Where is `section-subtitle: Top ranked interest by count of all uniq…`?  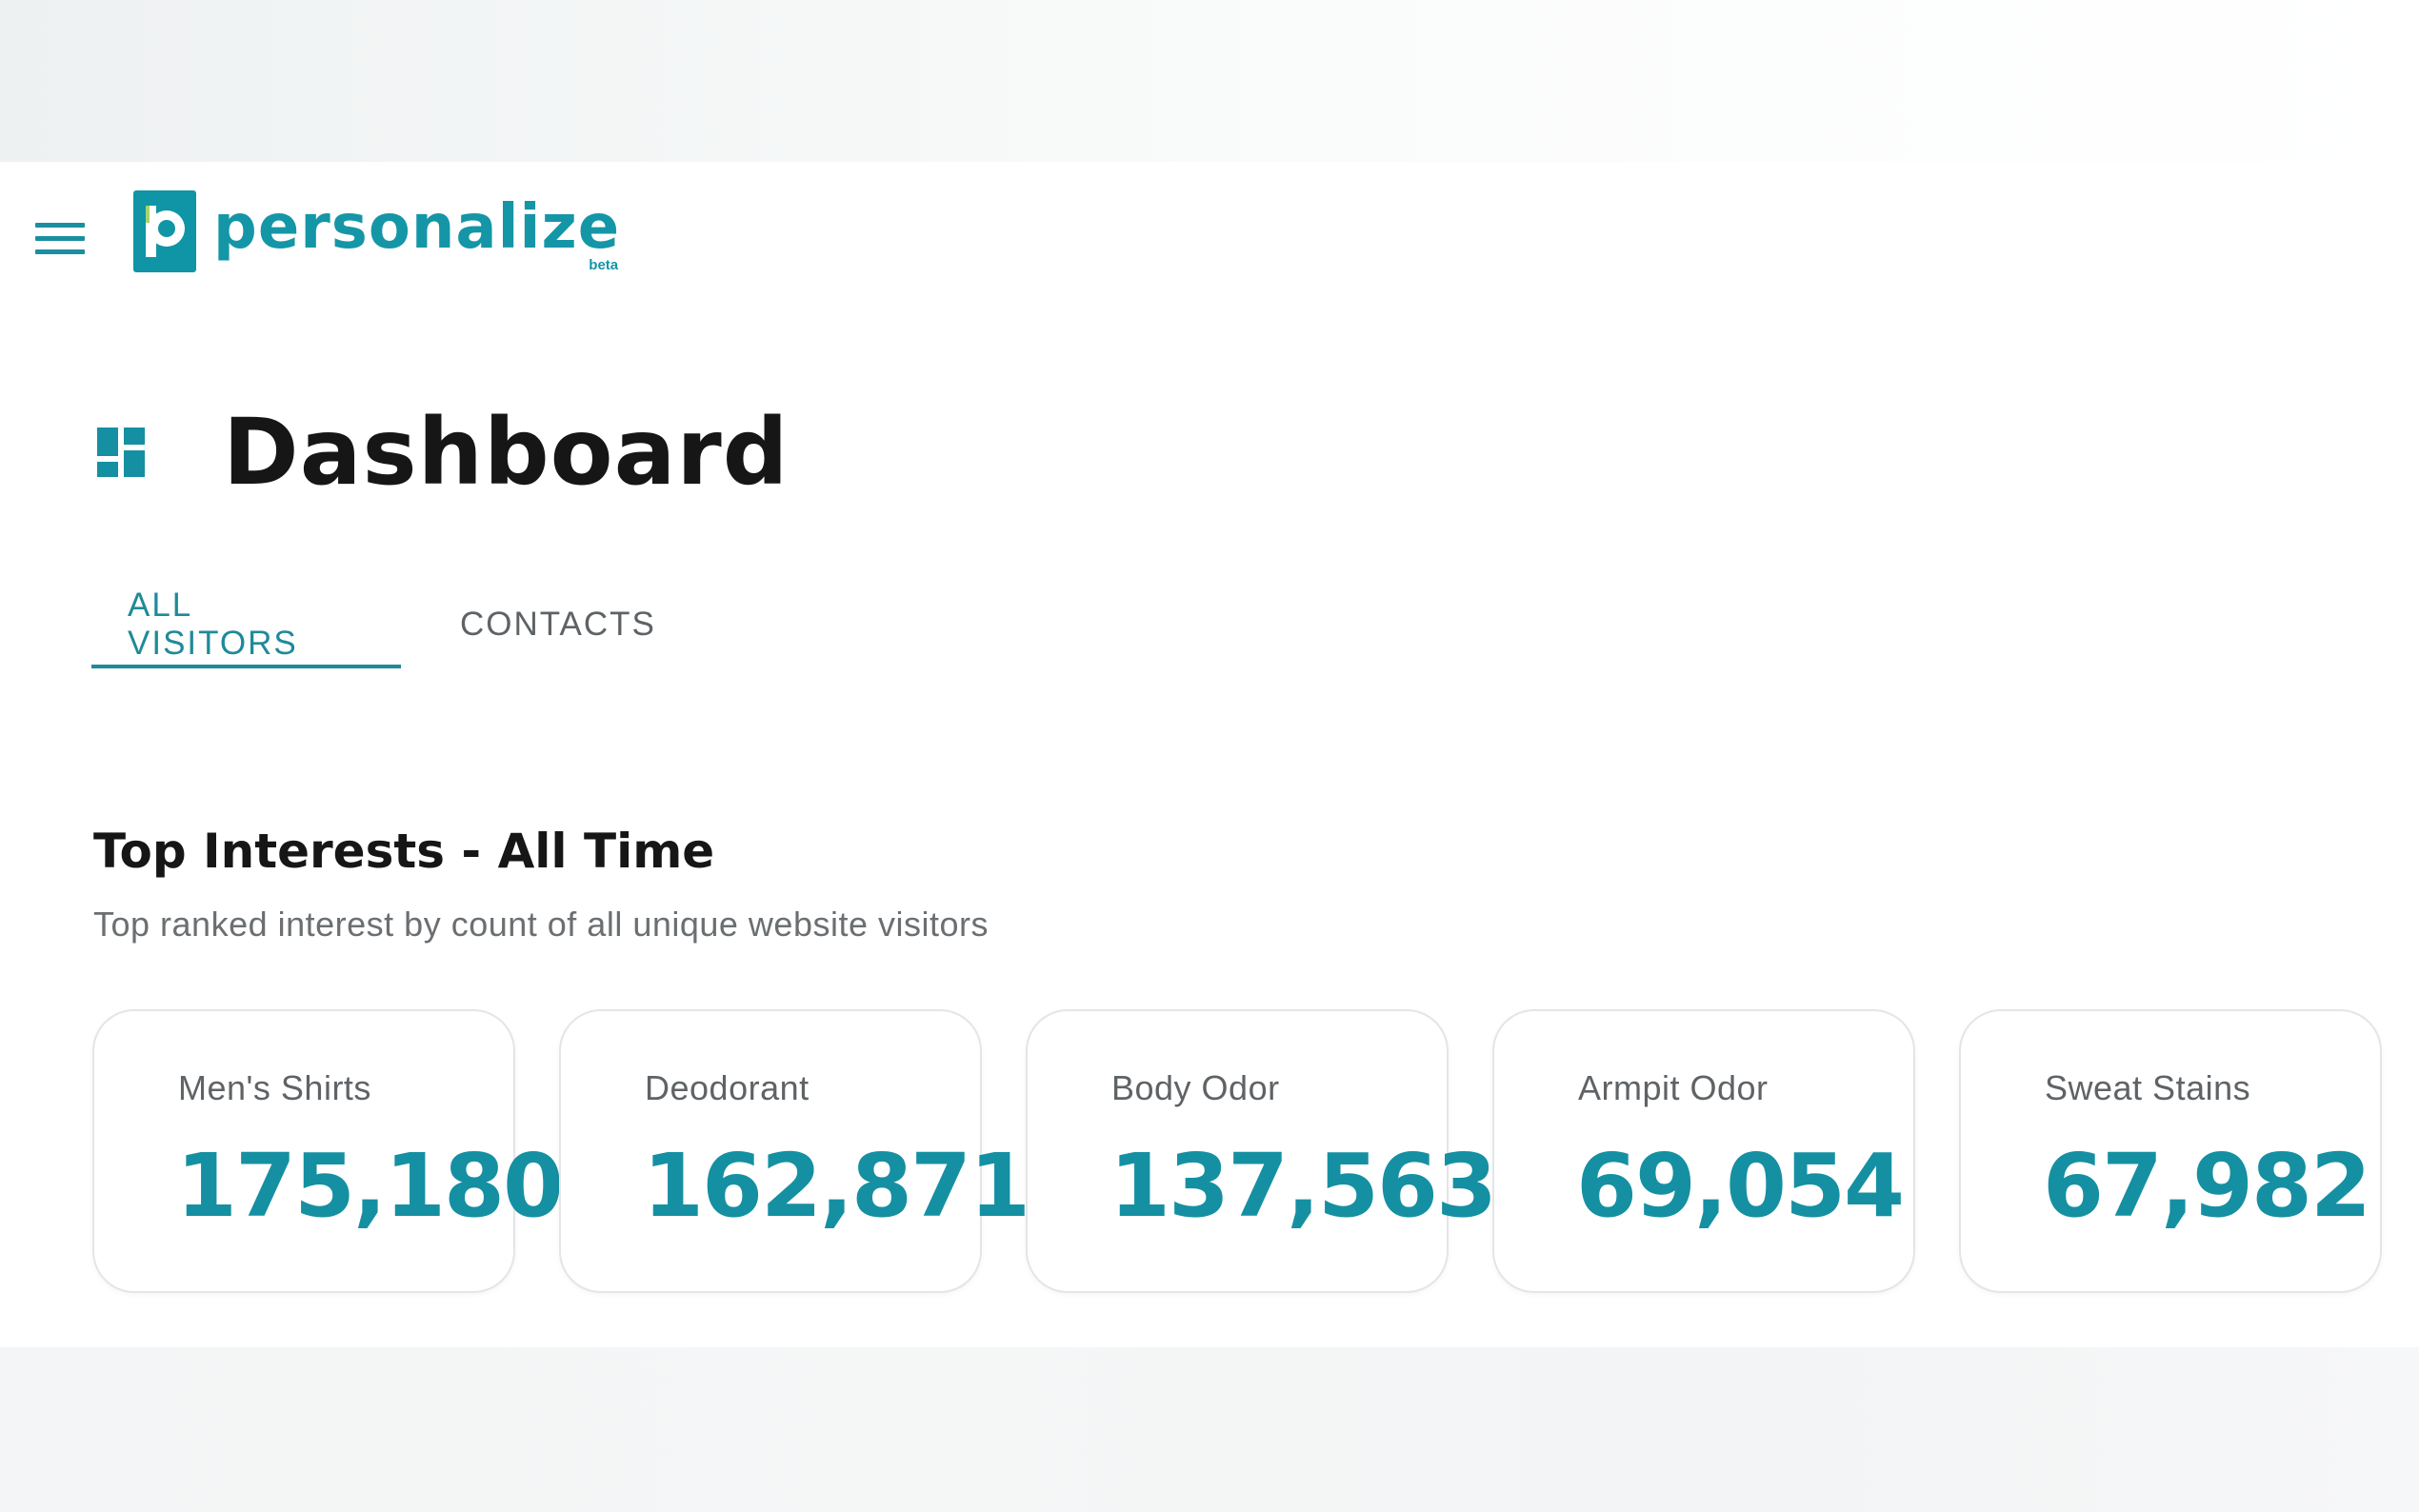
section-subtitle: Top ranked interest by count of all uniq… is located at coordinates (541, 924).